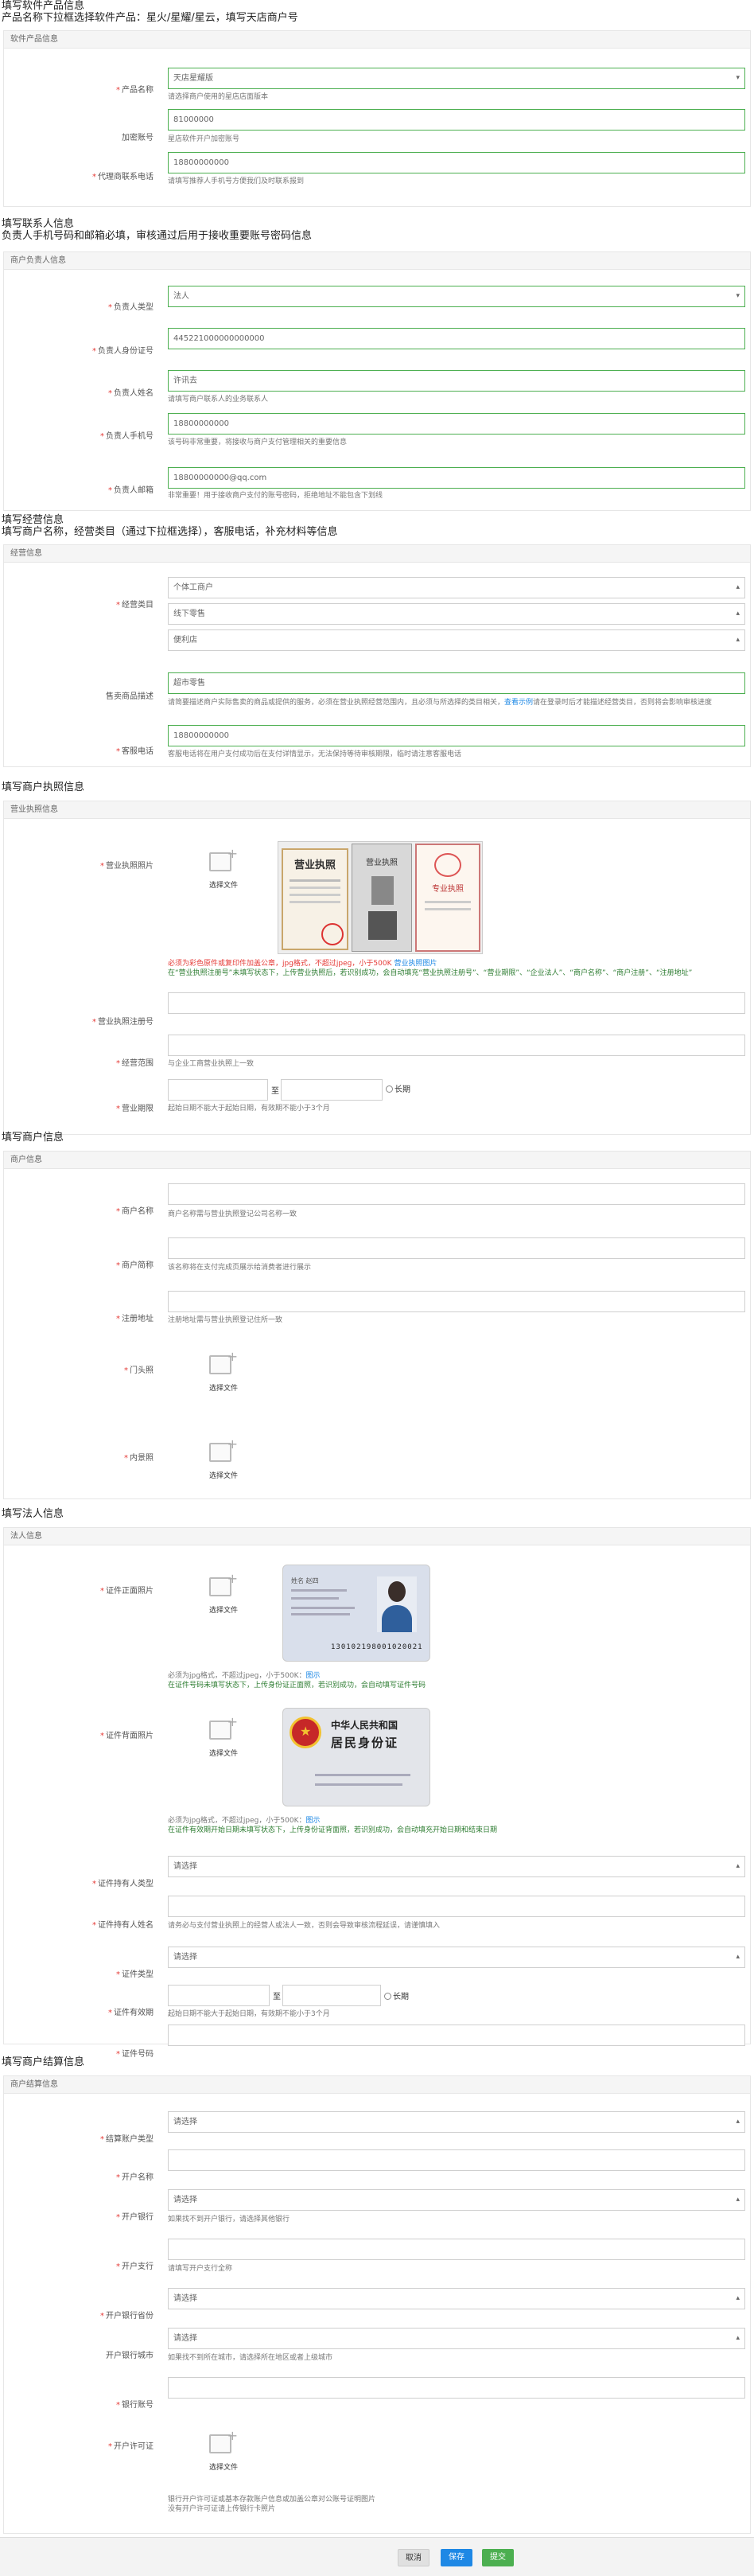 This screenshot has width=754, height=2576. I want to click on bank-account-input, so click(457, 2388).